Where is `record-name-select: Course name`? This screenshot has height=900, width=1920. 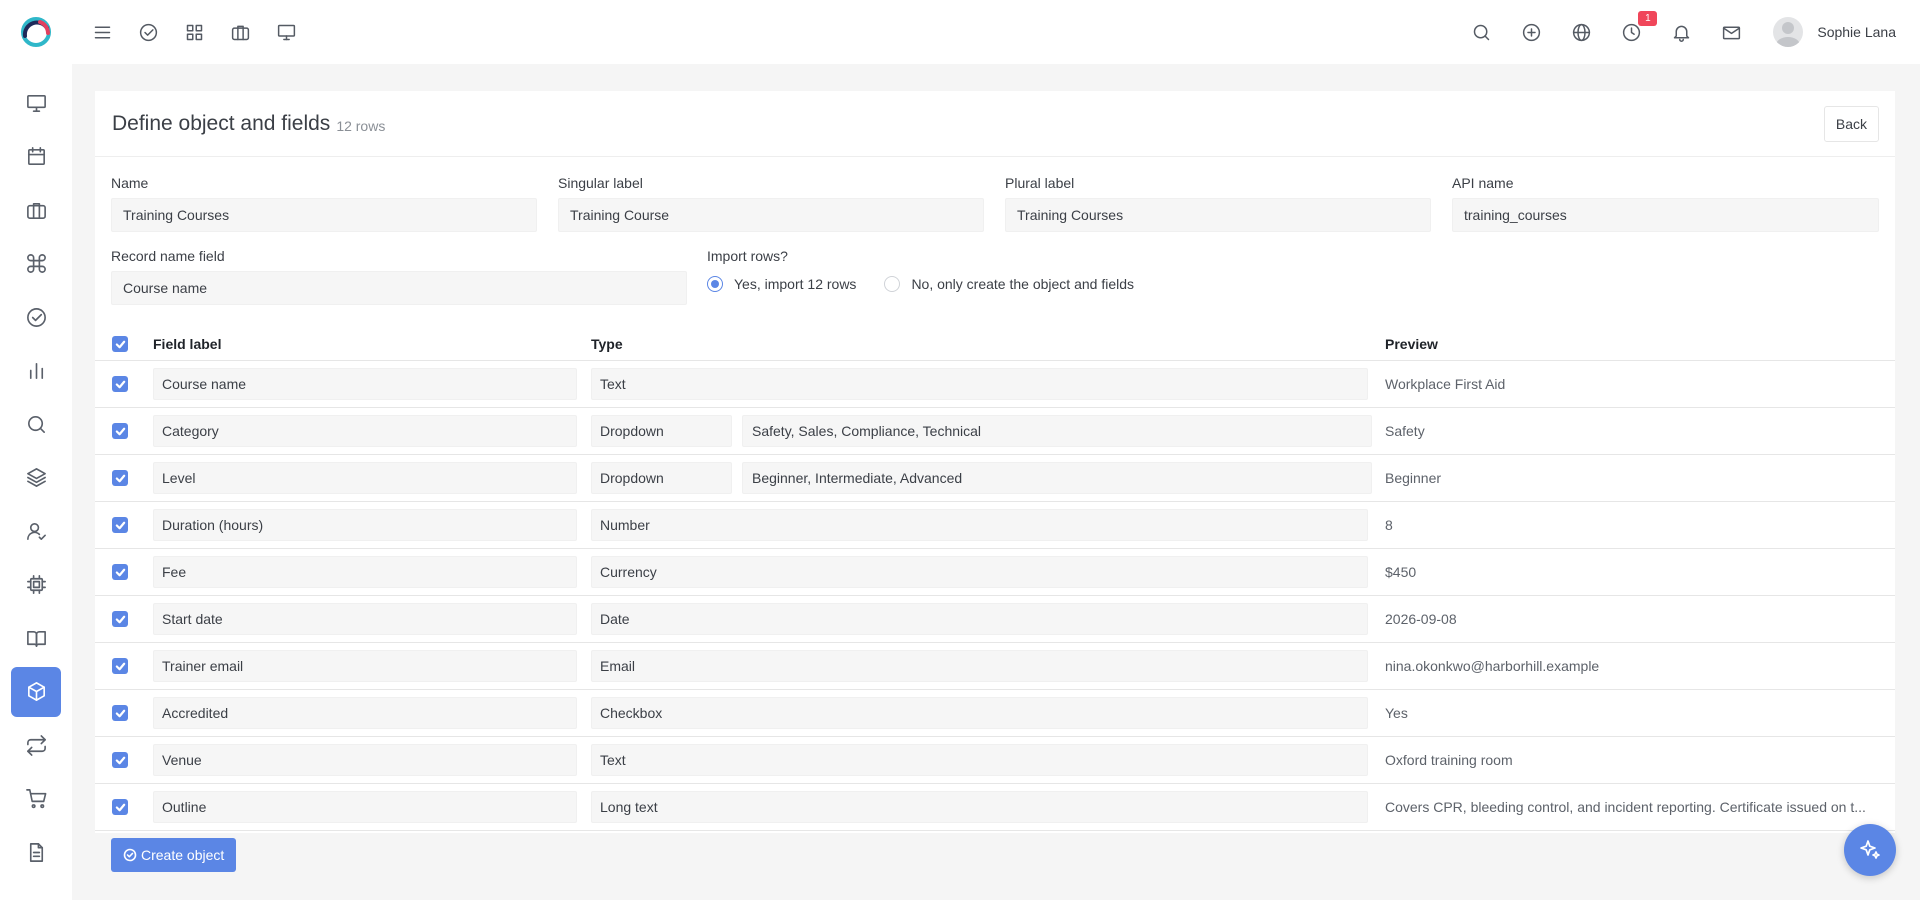 record-name-select: Course name is located at coordinates (399, 288).